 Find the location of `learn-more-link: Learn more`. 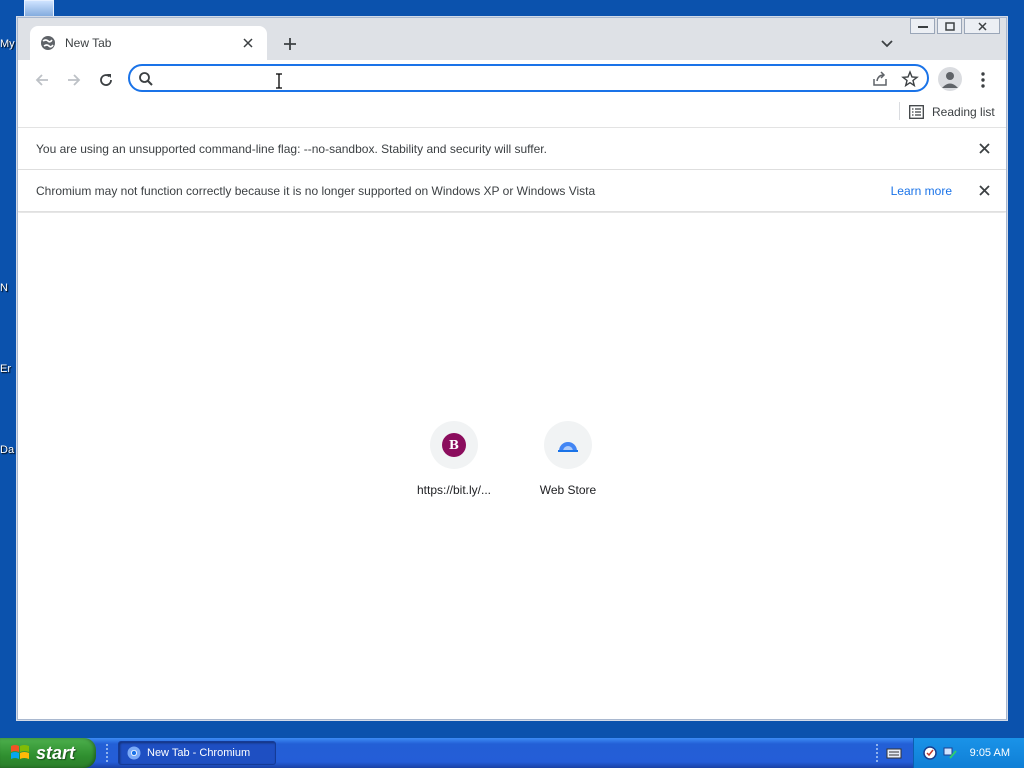

learn-more-link: Learn more is located at coordinates (921, 191).